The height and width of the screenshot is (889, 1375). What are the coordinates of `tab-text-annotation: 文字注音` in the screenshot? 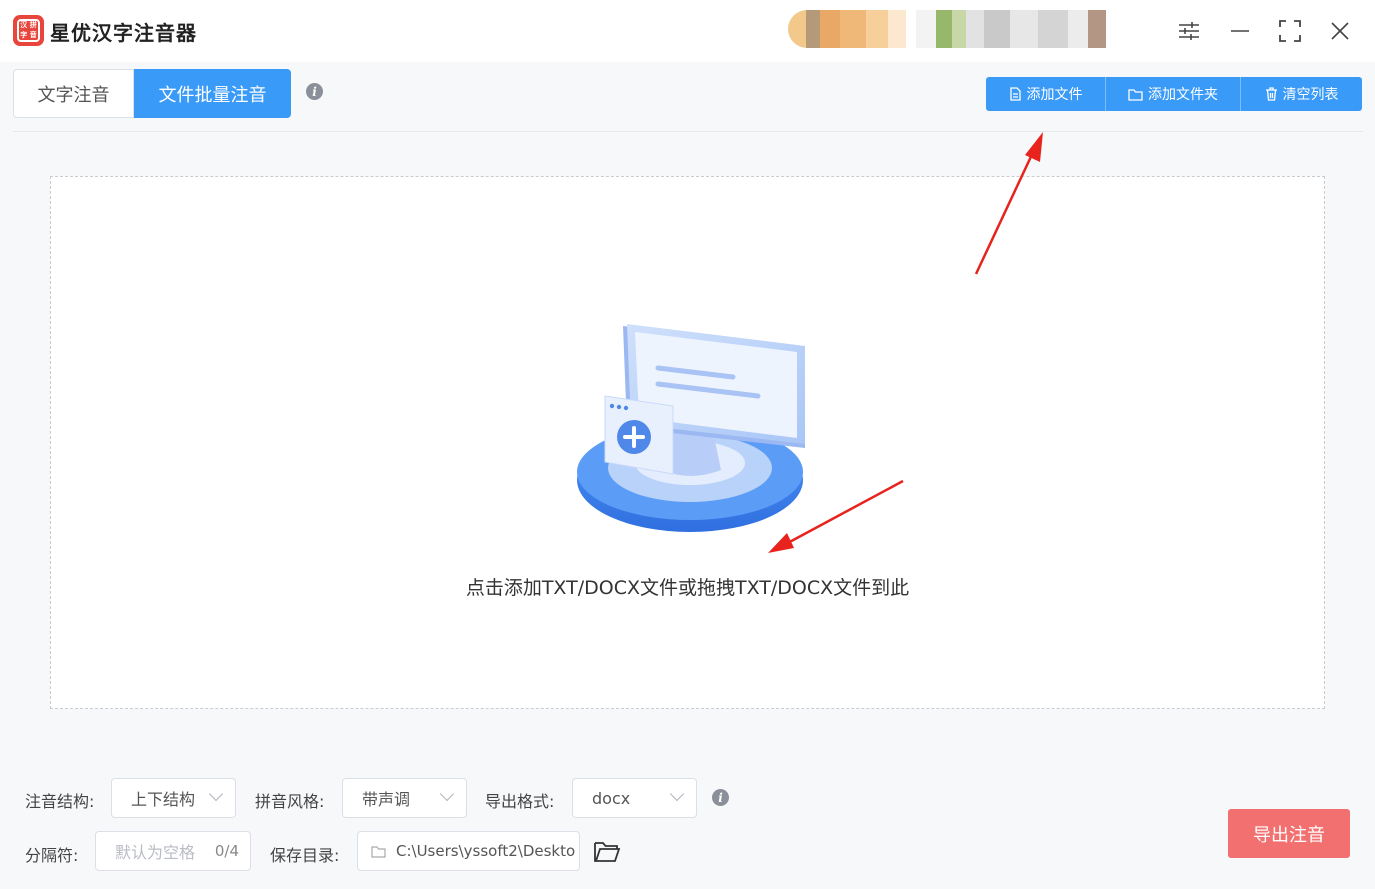 It's located at (73, 93).